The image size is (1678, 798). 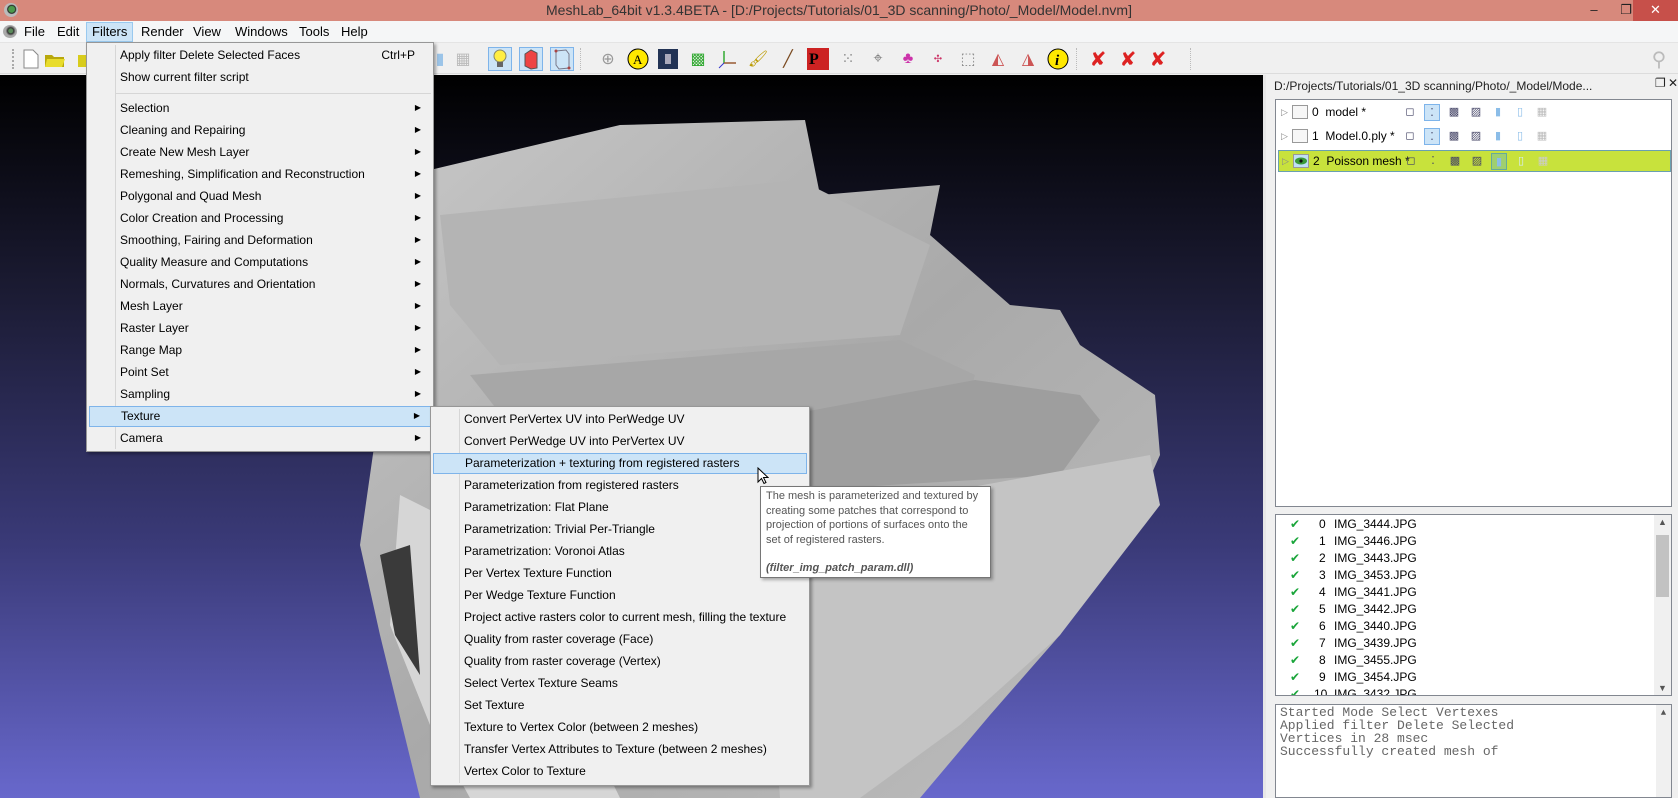 I want to click on layer-row-selected: ▷ 2 Poisson mesh * ◻ ⁚ ▩ ▨ ▮ ▯ ▦, so click(x=1474, y=161).